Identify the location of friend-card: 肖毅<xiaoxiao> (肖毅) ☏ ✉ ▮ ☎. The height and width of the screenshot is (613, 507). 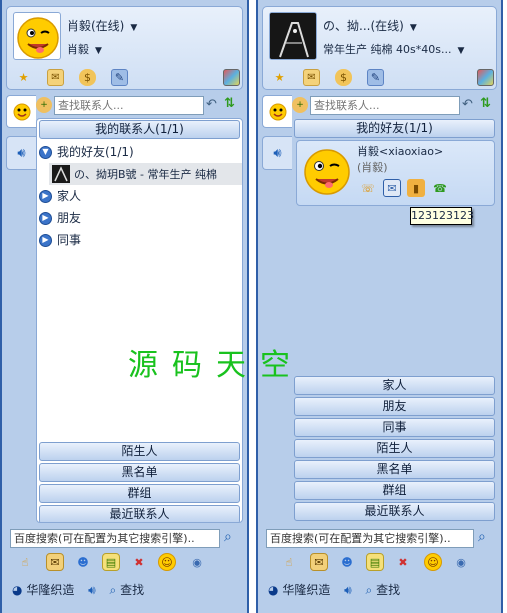
(395, 173).